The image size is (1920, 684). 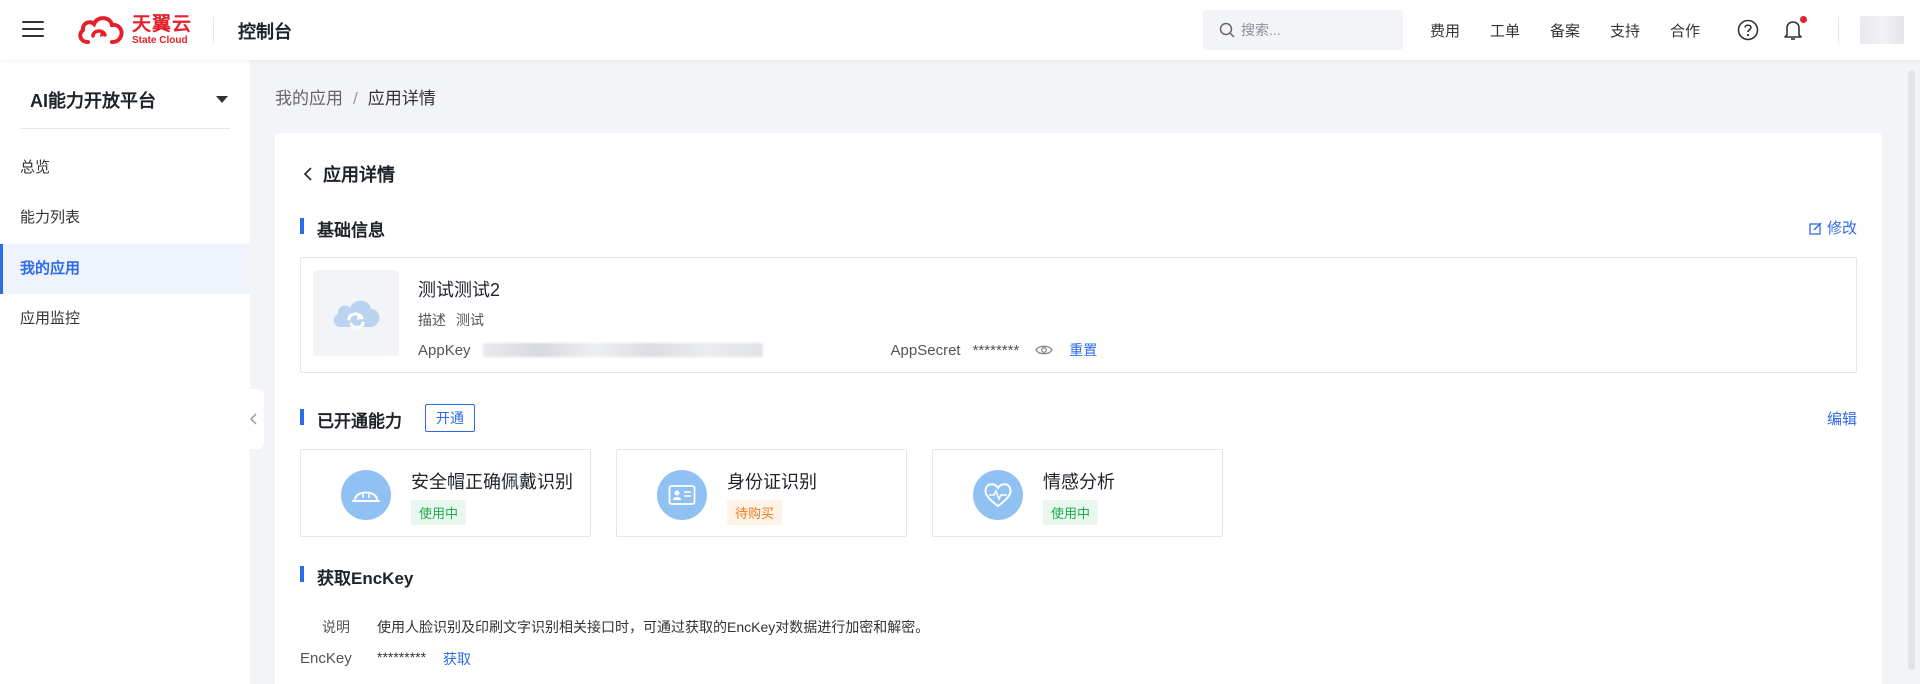 I want to click on key-row: AppKey AppSecret ******** 重置, so click(x=757, y=350).